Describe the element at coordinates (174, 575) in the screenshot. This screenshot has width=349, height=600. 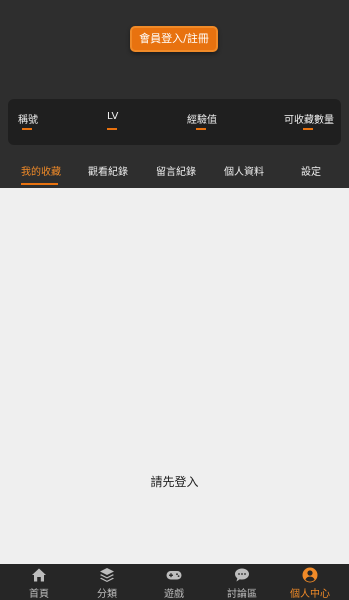
I see `gamepad-icon` at that location.